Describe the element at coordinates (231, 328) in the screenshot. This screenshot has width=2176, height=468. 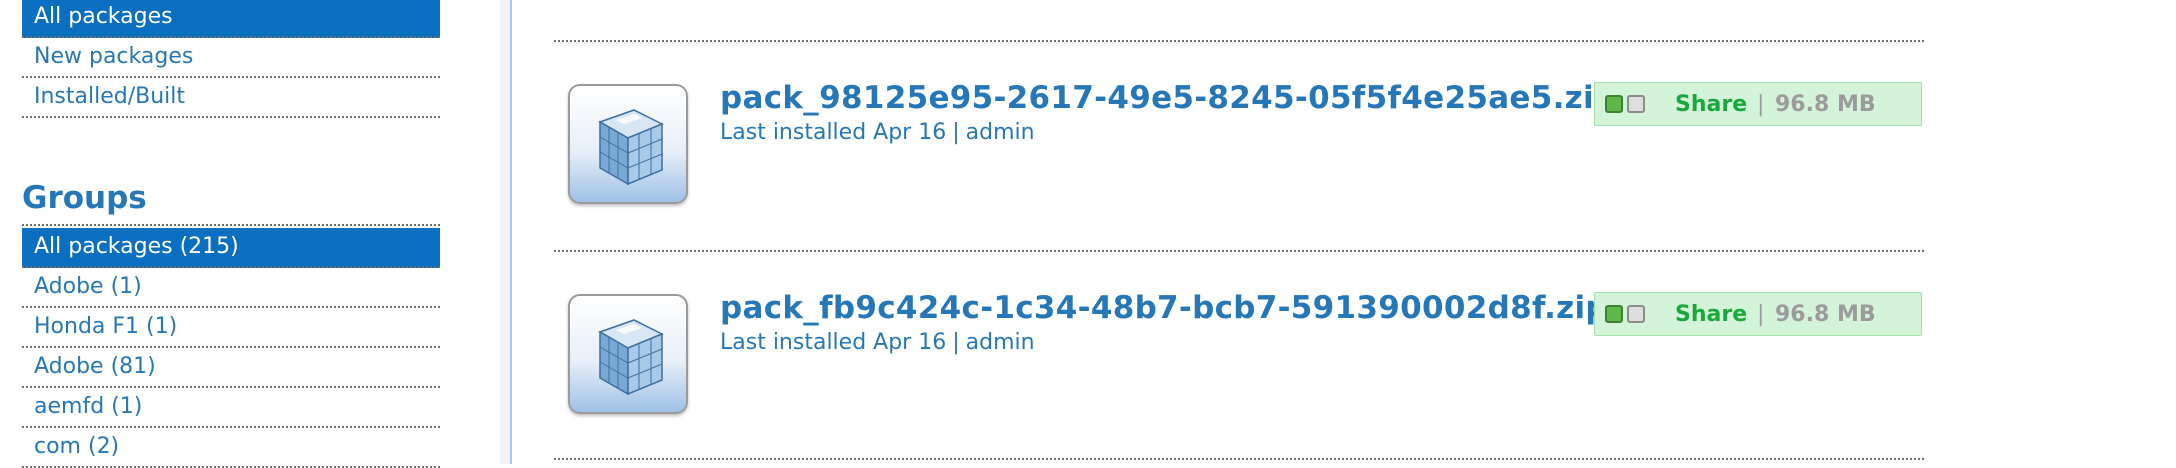
I see `group-item-honda-f1: Honda F1 (1)` at that location.